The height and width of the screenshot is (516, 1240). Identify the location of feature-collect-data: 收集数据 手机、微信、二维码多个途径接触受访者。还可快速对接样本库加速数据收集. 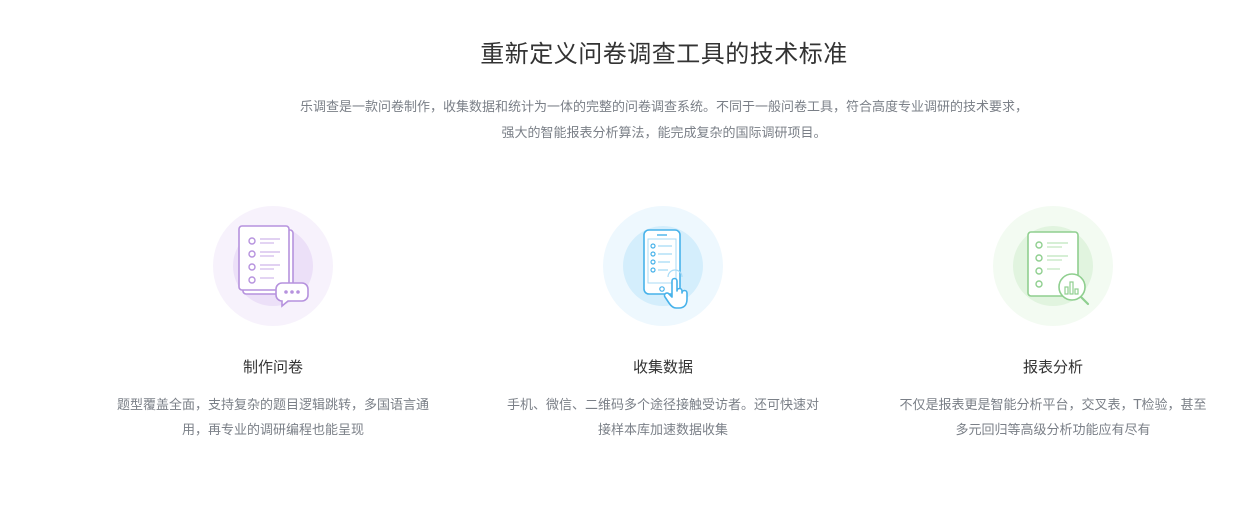
(663, 324).